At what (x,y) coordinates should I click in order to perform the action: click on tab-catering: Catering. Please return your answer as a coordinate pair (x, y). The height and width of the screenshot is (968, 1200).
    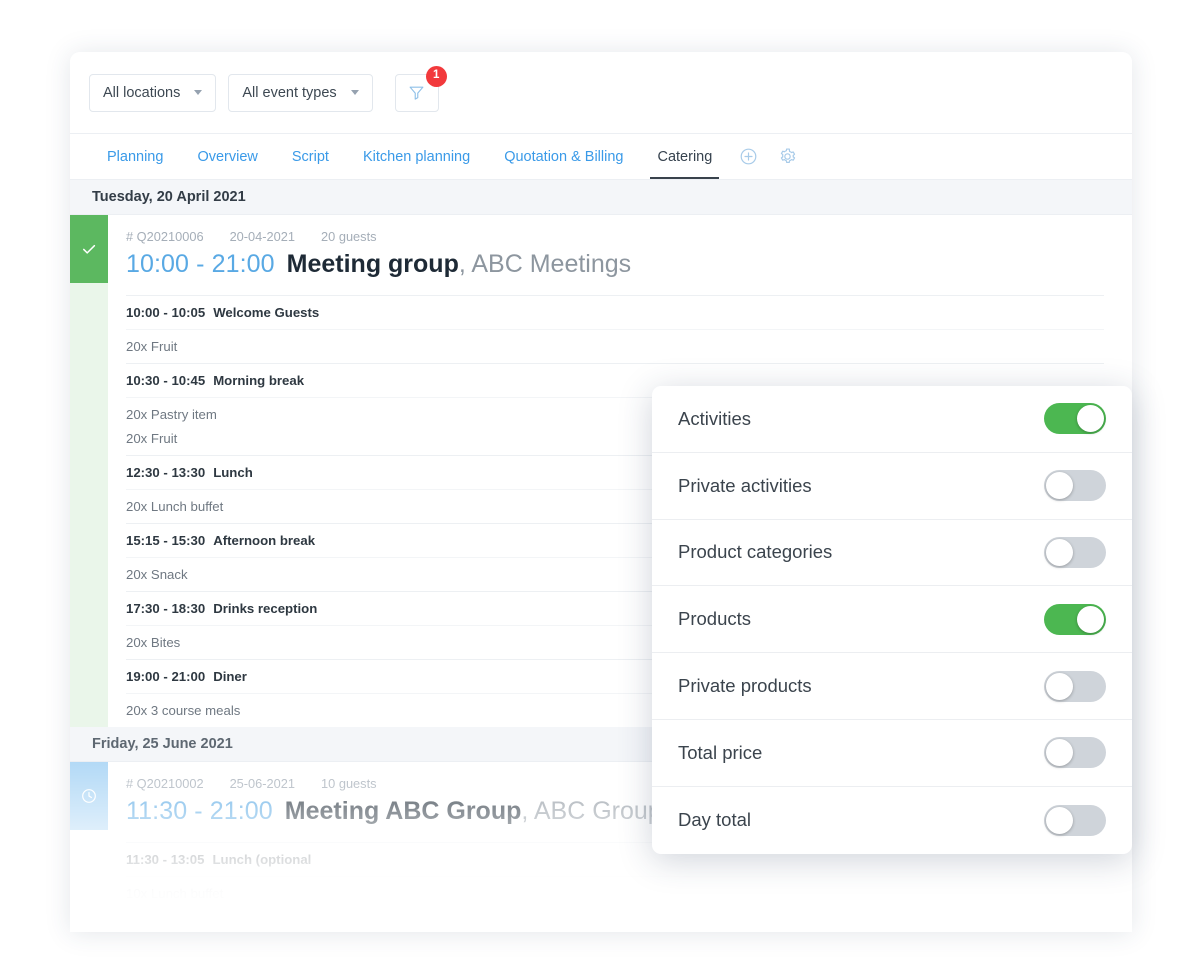
    Looking at the image, I should click on (684, 156).